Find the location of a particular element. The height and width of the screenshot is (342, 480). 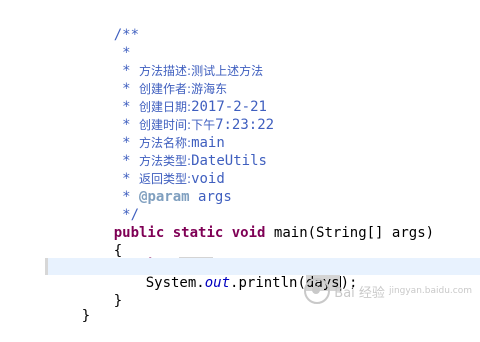

code-line: public static void main(String[] args) is located at coordinates (264, 224).